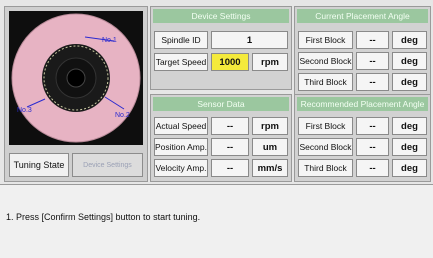 This screenshot has height=258, width=433. Describe the element at coordinates (181, 40) in the screenshot. I see `spindle-id-label: Spindle ID` at that location.